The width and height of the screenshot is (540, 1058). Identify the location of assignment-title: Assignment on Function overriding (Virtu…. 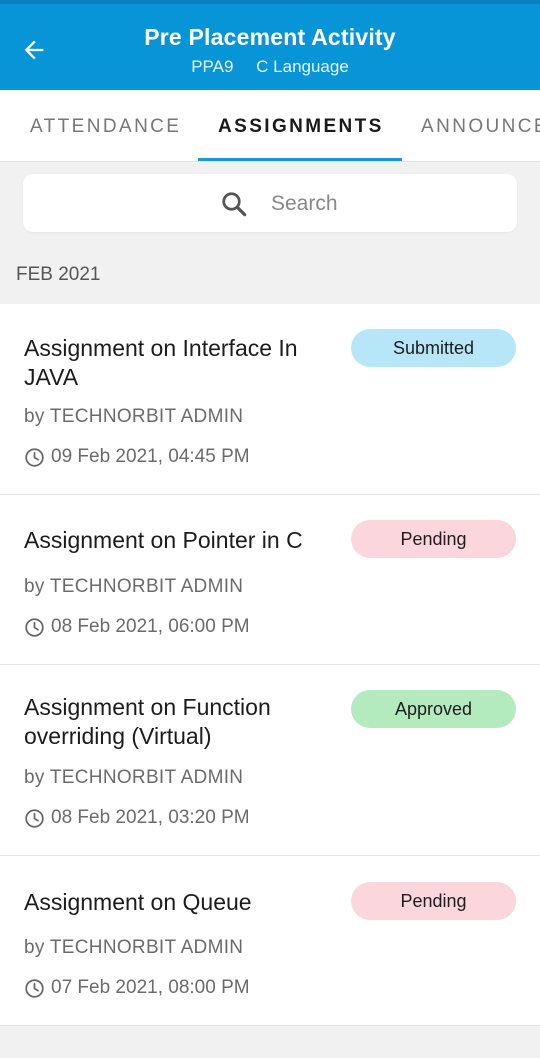
(147, 721).